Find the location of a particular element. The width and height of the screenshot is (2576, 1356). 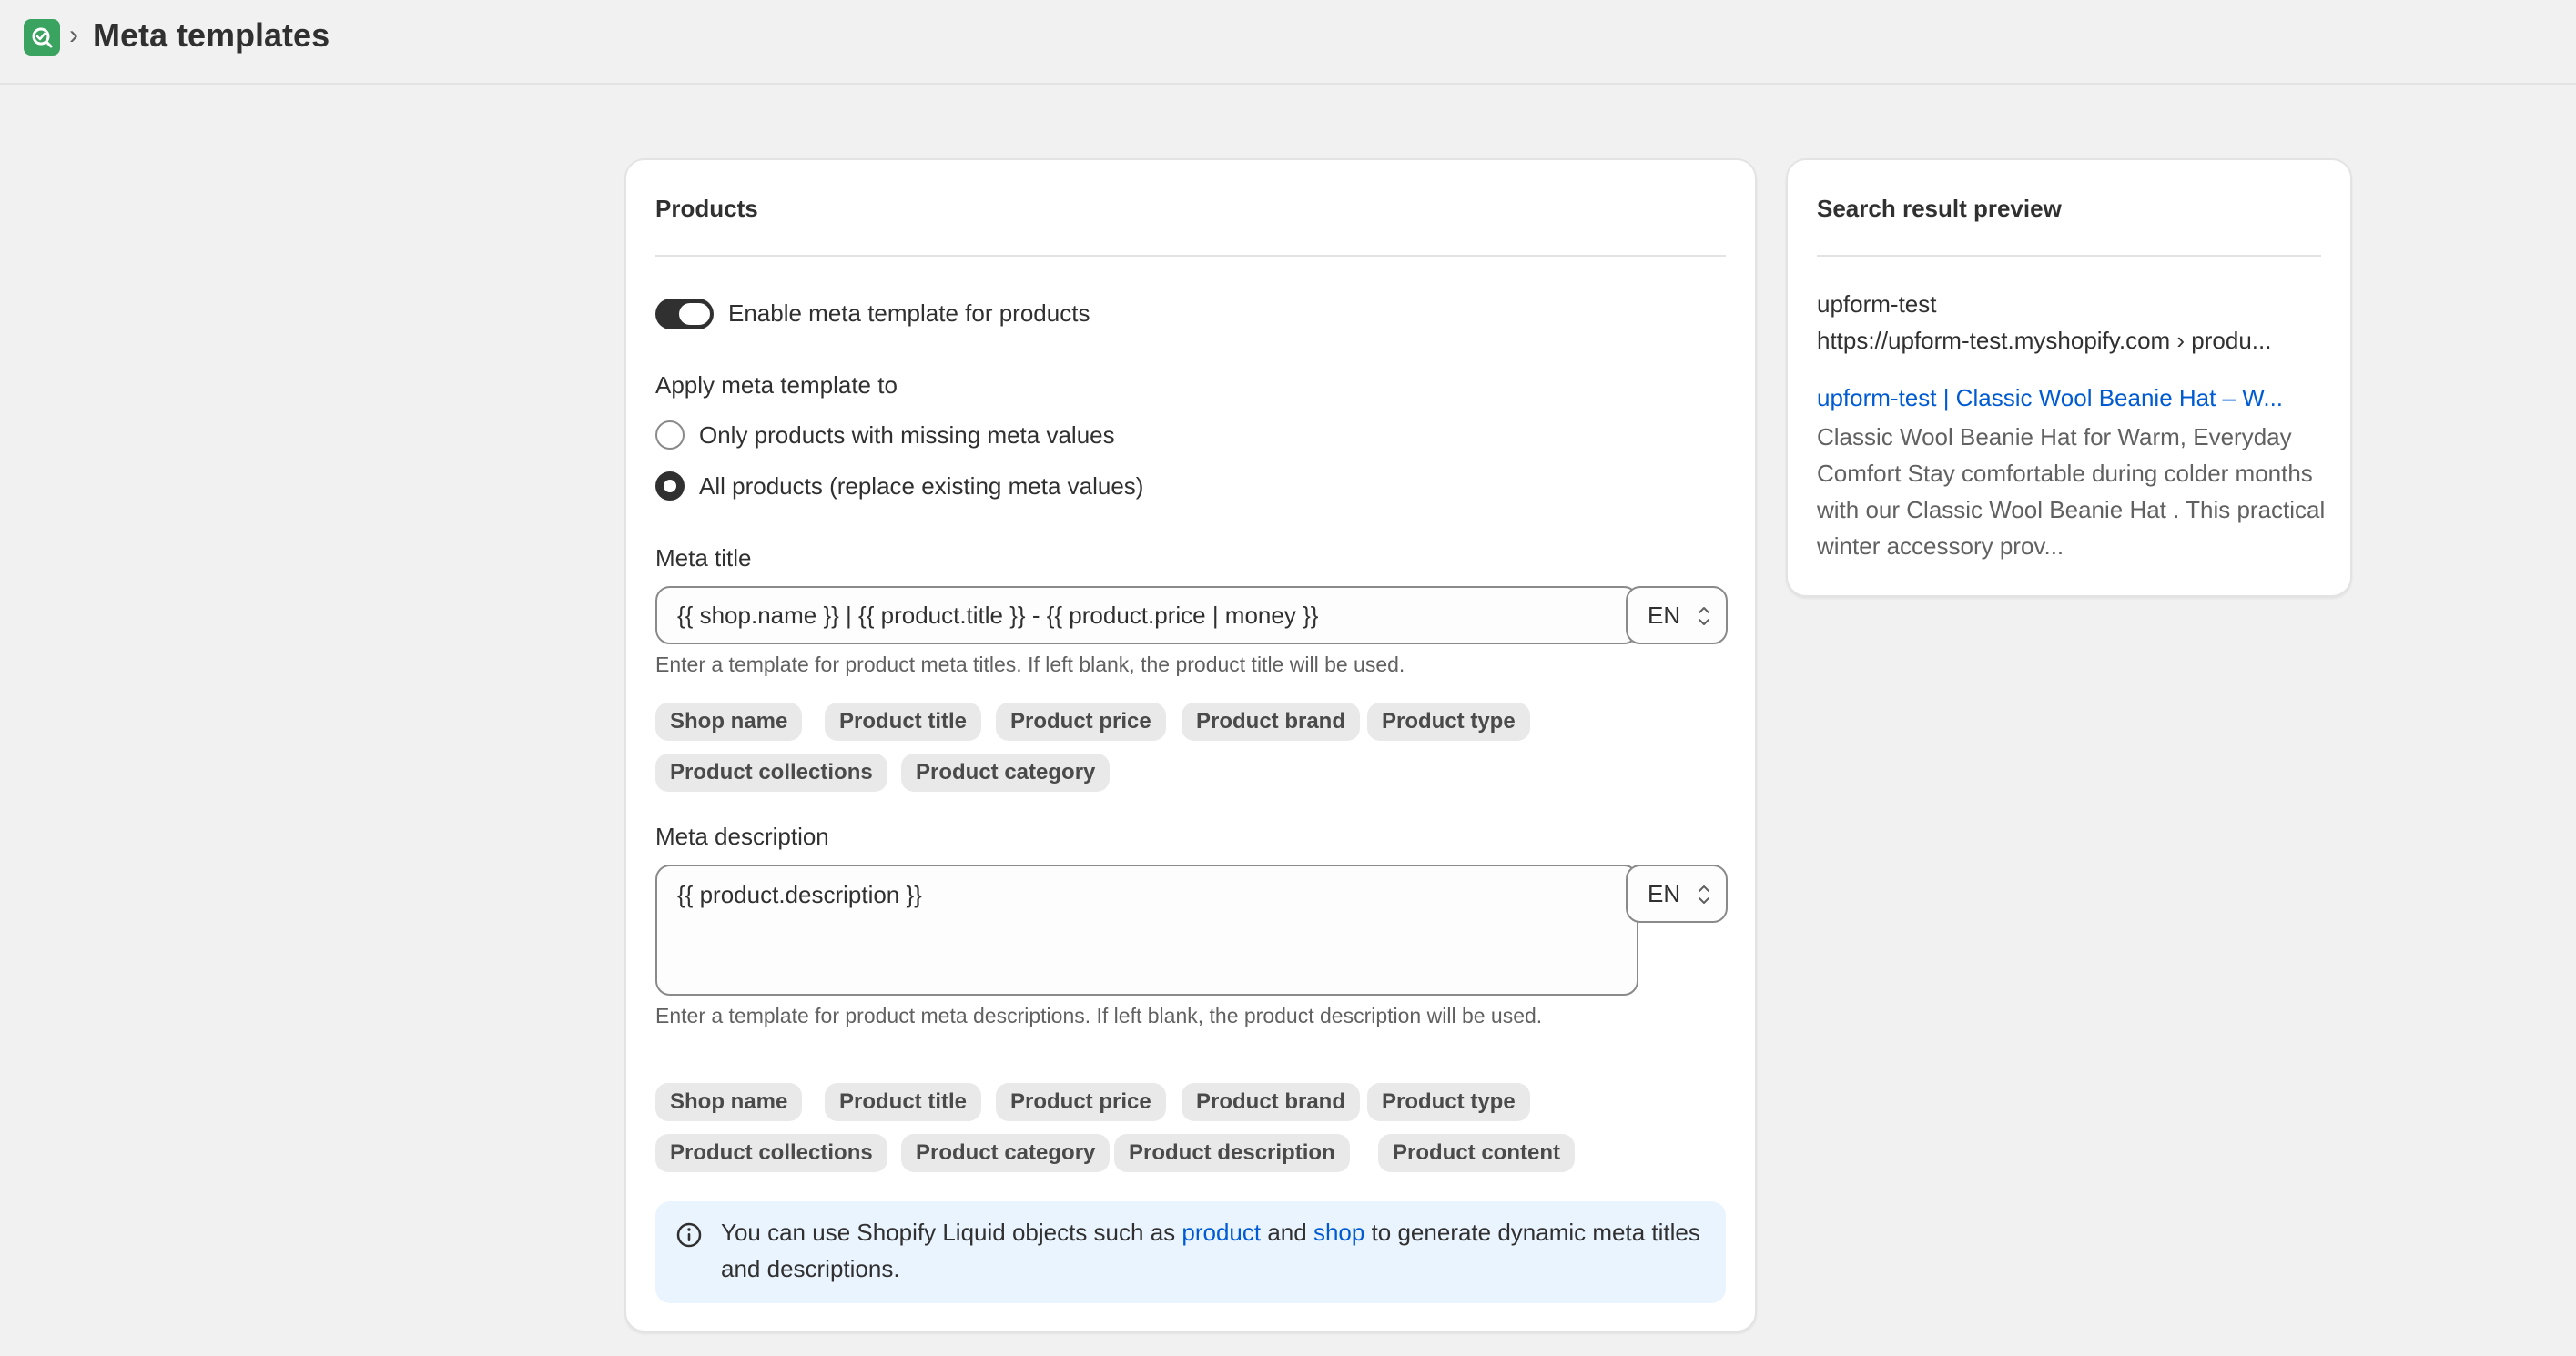

meta-title-label: Meta title is located at coordinates (703, 558).